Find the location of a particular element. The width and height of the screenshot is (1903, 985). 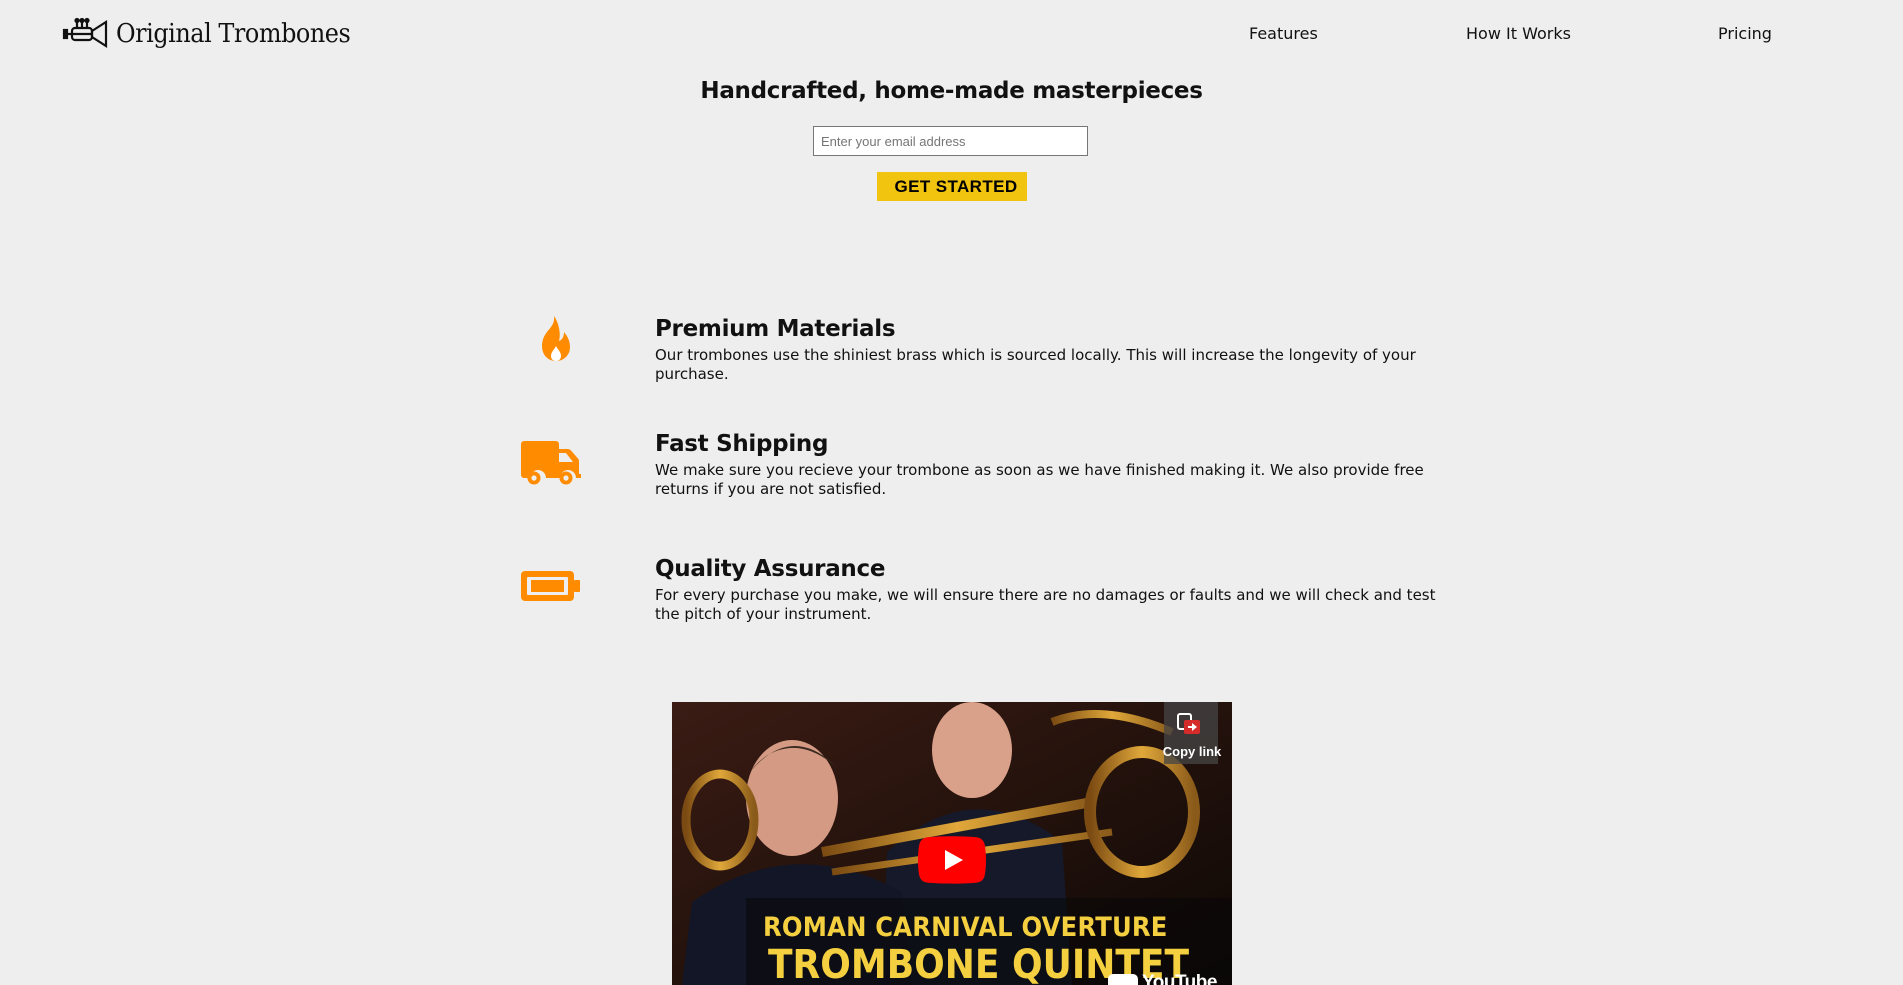

youtube-icon is located at coordinates (1123, 979).